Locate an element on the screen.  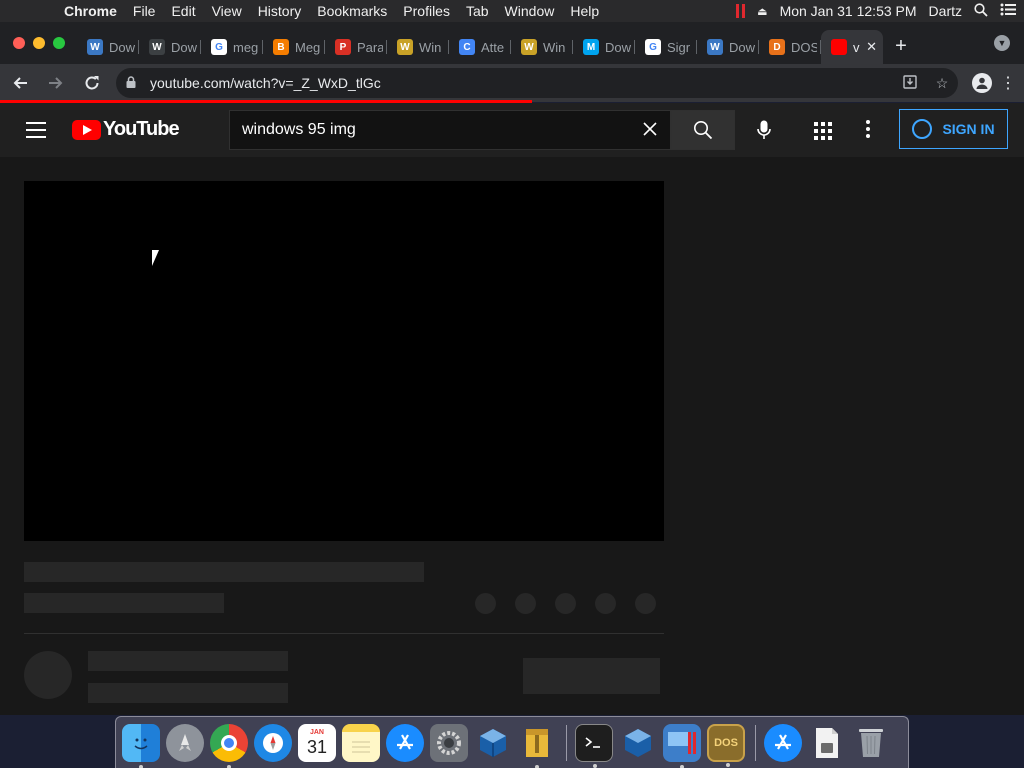
youtube-logo-text: YouTube is located at coordinates (141, 129).